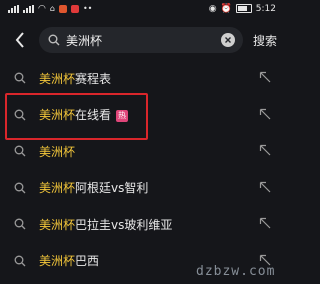 Image resolution: width=320 pixels, height=284 pixels. What do you see at coordinates (13, 8) in the screenshot?
I see `signal-icon` at bounding box center [13, 8].